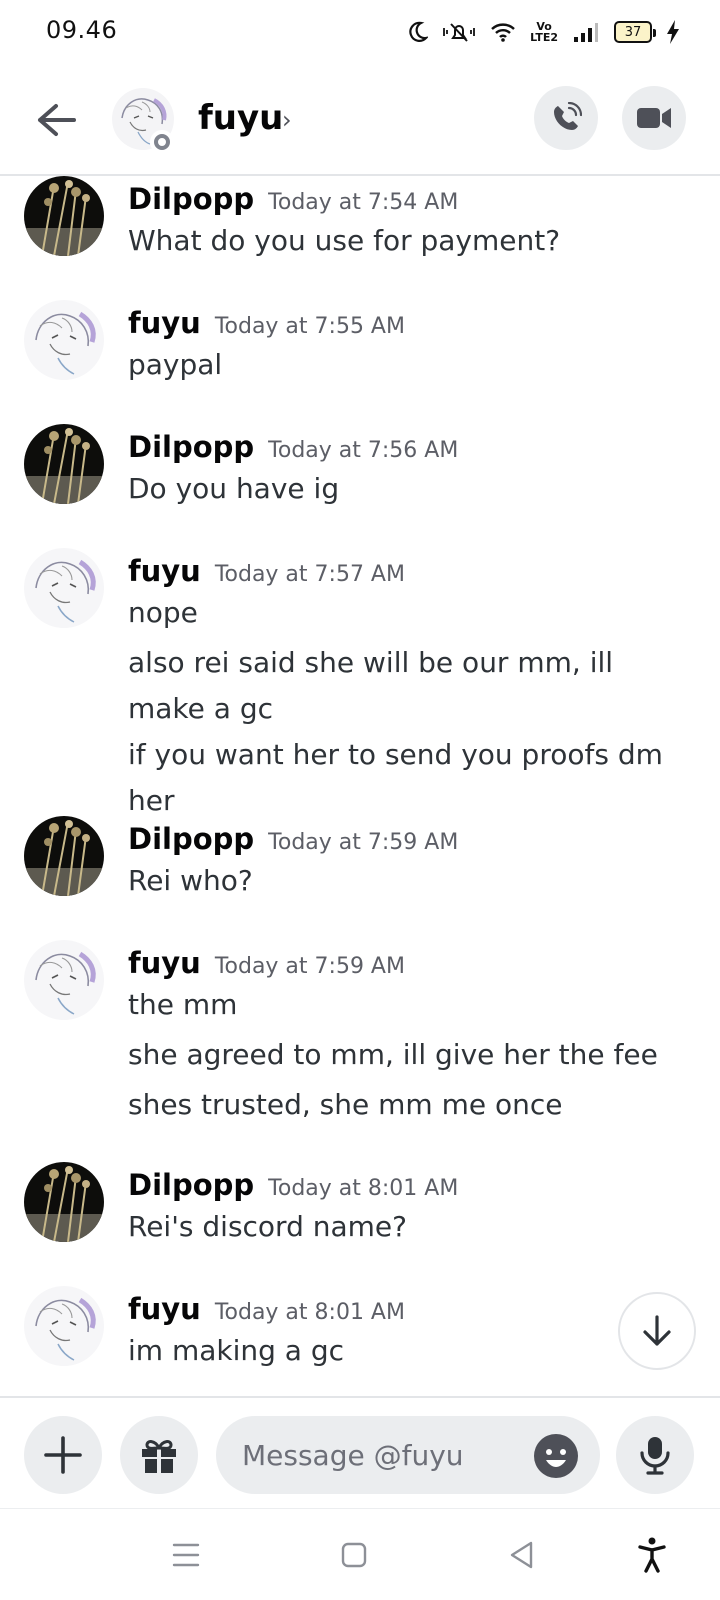 Image resolution: width=720 pixels, height=1600 pixels. Describe the element at coordinates (586, 32) in the screenshot. I see `signal-icon` at that location.